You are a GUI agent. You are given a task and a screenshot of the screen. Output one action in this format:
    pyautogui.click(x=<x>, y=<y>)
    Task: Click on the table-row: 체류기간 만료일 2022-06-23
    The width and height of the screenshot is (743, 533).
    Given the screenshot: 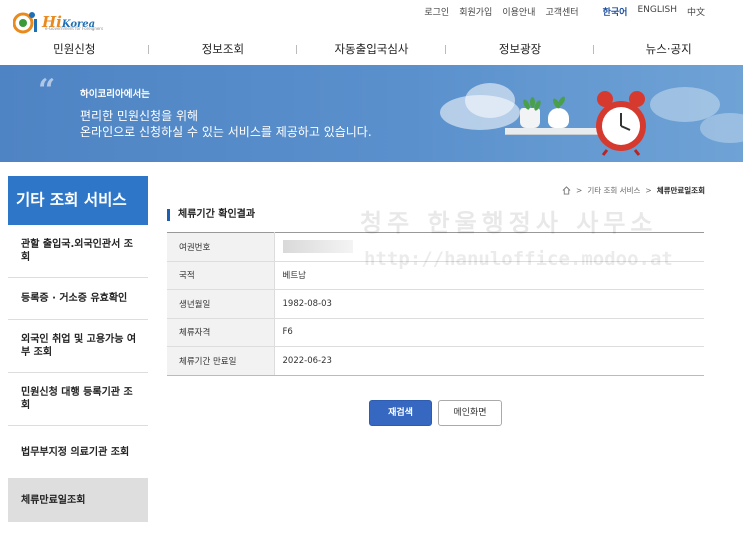 What is the action you would take?
    pyautogui.click(x=435, y=361)
    